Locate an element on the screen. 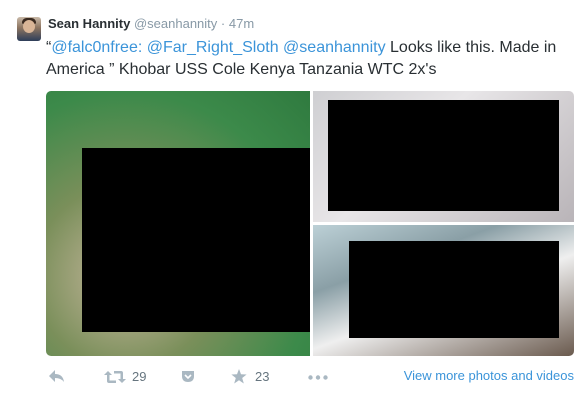 This screenshot has height=406, width=587. pocket-button is located at coordinates (188, 376).